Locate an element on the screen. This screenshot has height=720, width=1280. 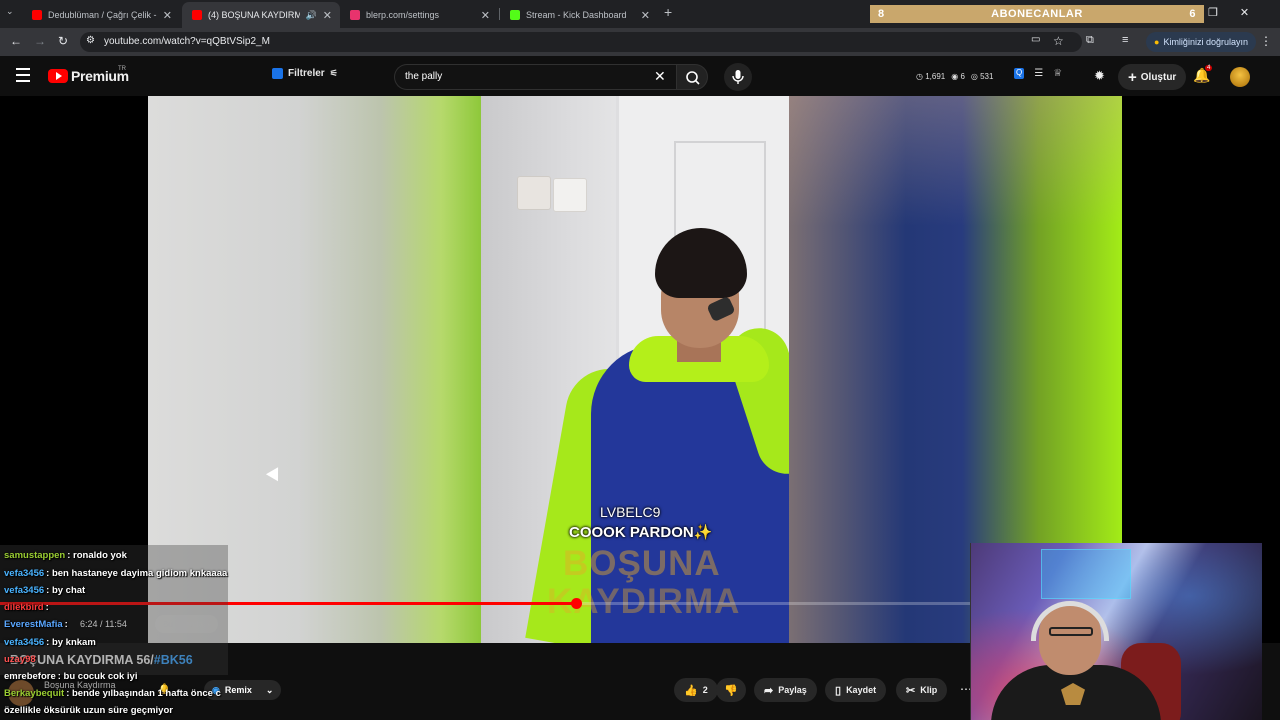
tab-title: Stream - Kick Dashboard is located at coordinates (576, 15).